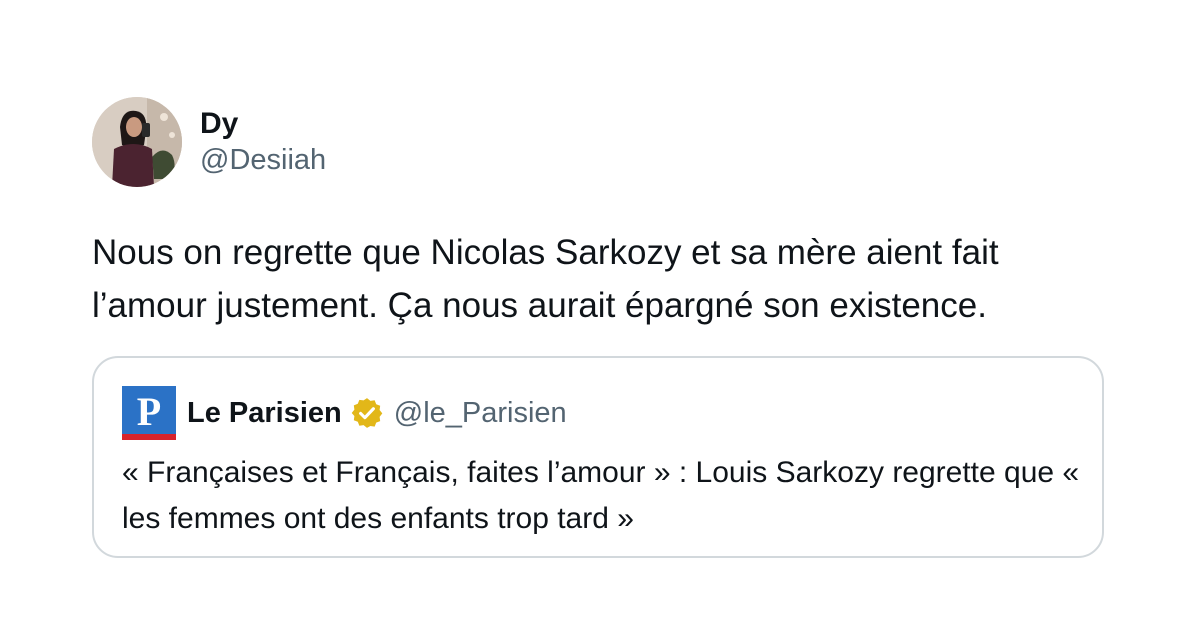 The image size is (1200, 628). Describe the element at coordinates (600, 142) in the screenshot. I see `tweet-author: Dy @Desiiah` at that location.